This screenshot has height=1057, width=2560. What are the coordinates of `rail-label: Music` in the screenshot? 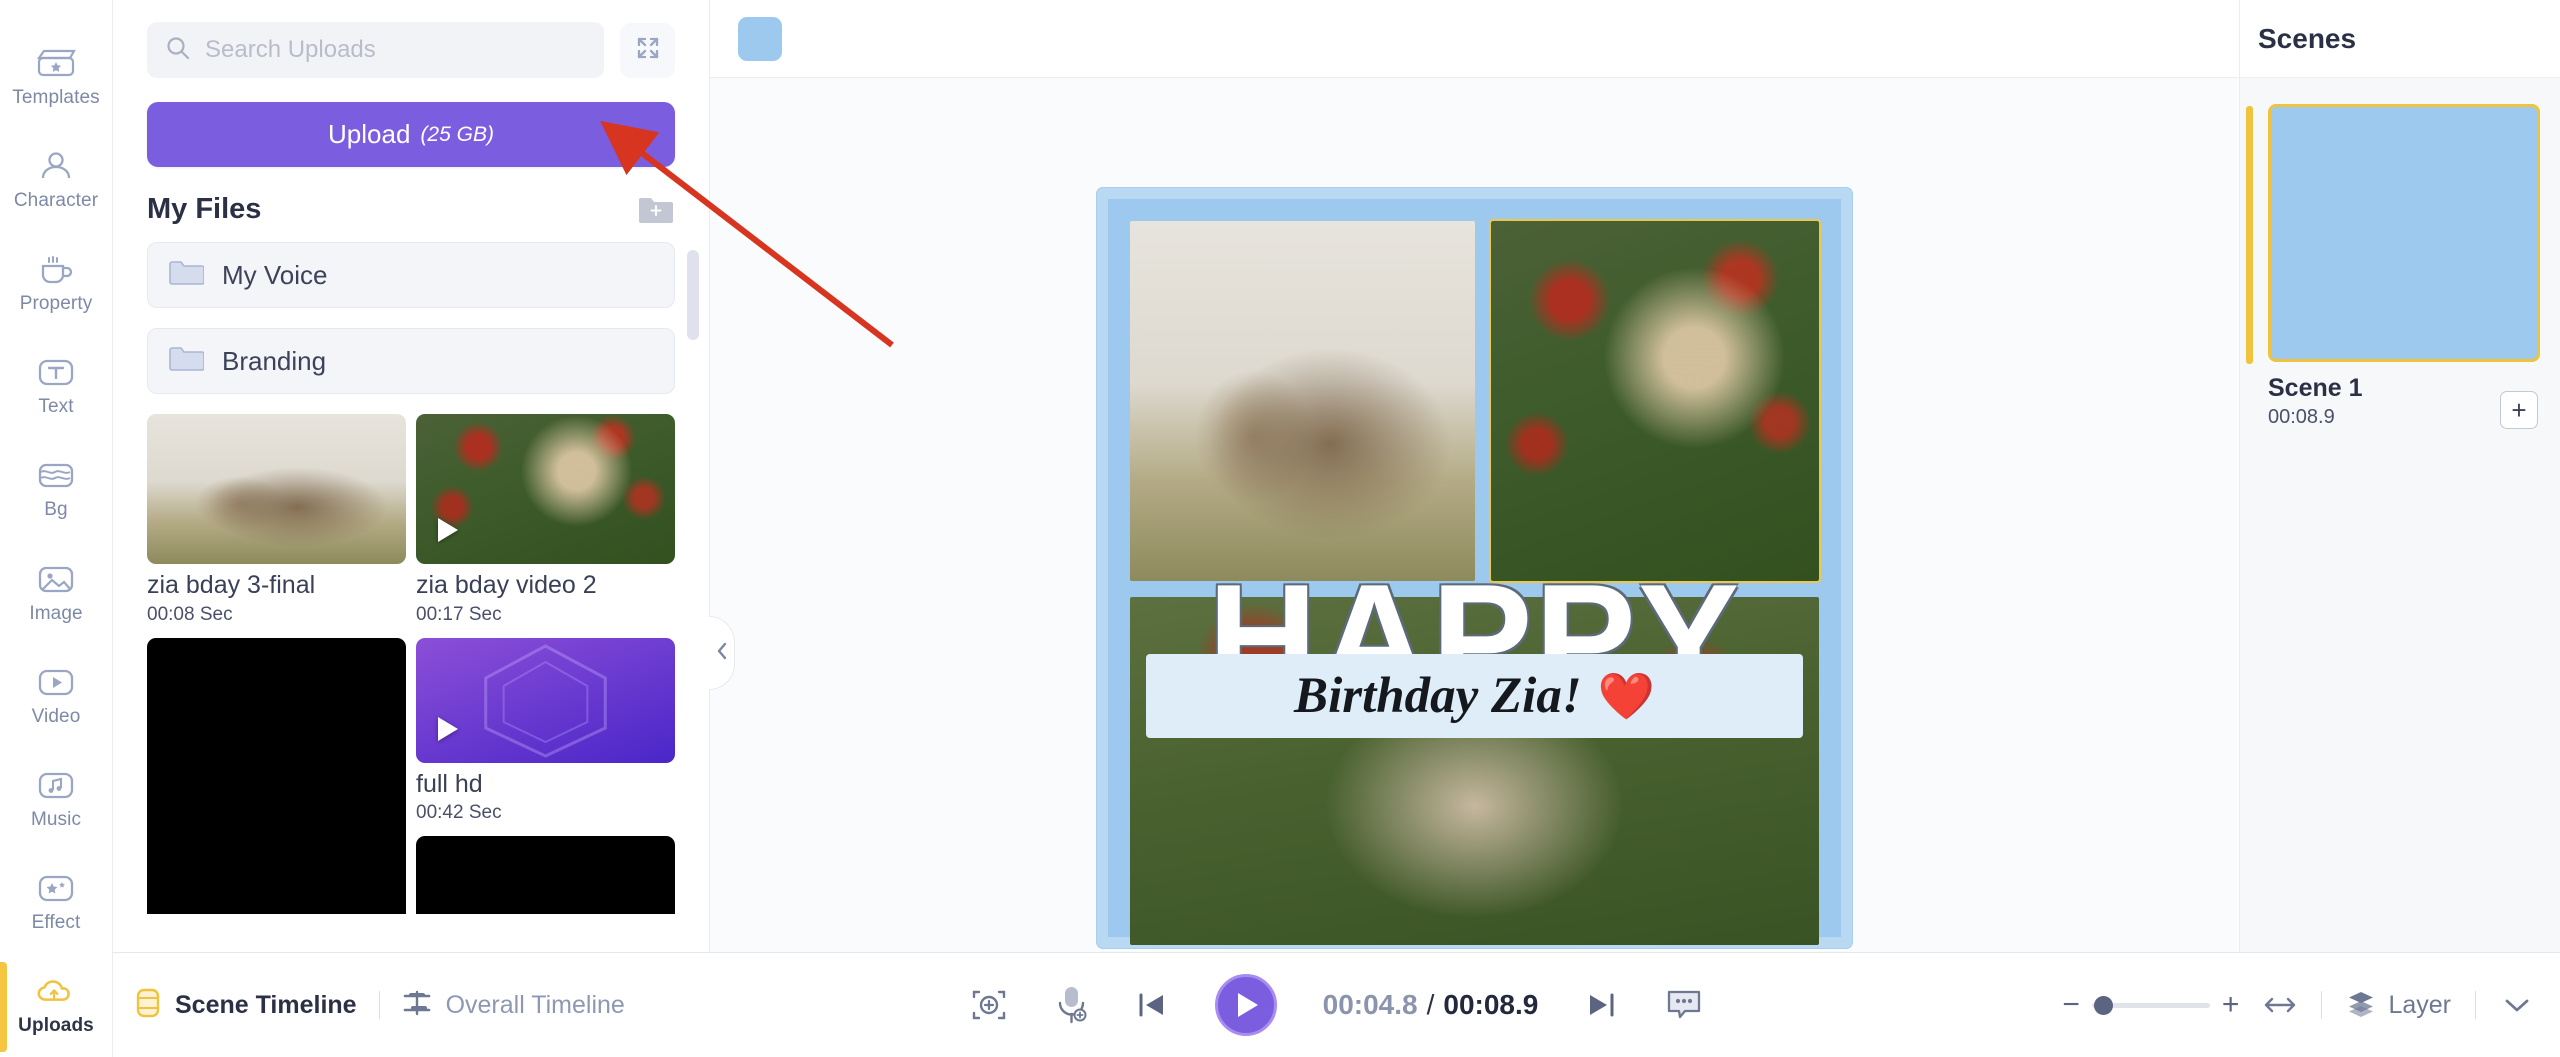 It's located at (56, 819).